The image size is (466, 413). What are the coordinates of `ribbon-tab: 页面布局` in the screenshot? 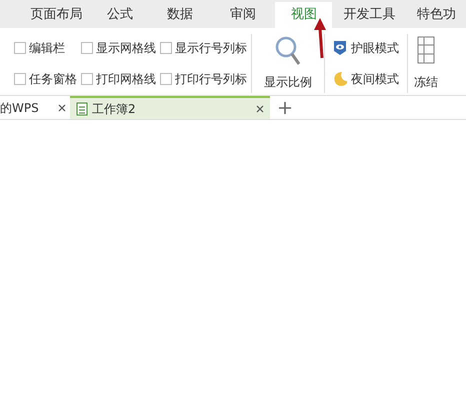 It's located at (56, 15).